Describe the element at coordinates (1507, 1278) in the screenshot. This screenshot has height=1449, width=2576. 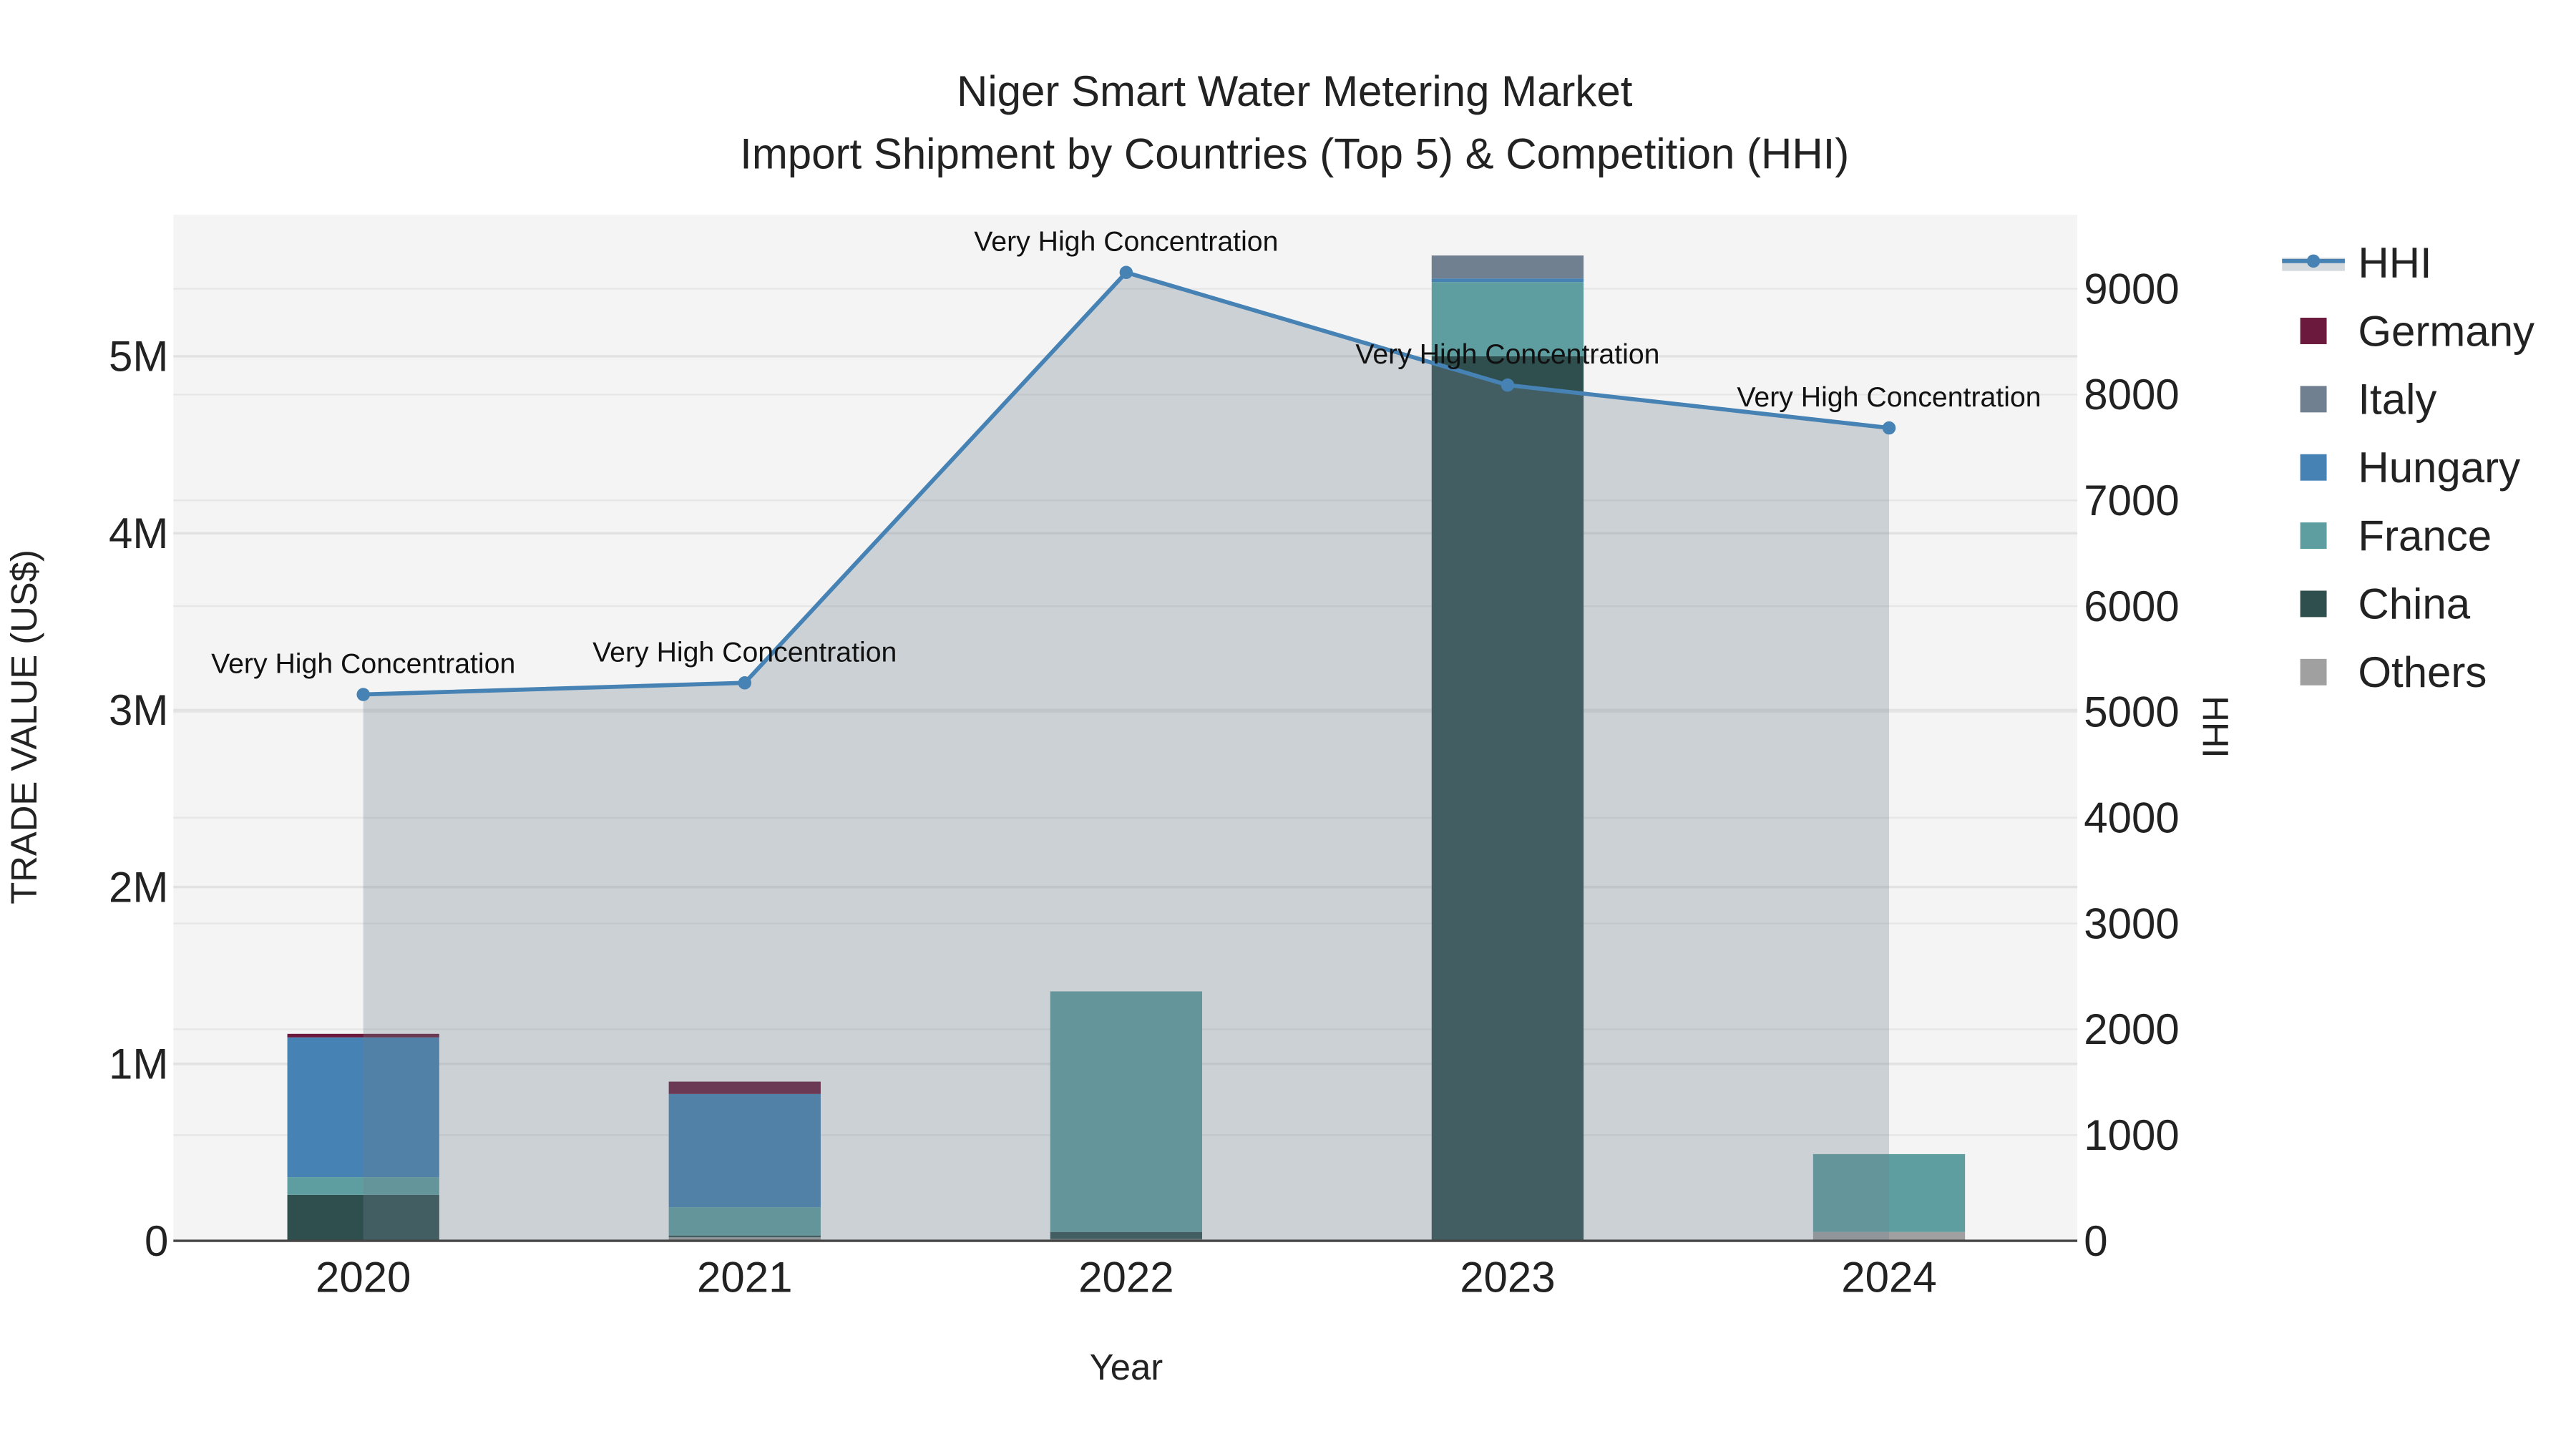
I see `x-tick-label: 2023` at that location.